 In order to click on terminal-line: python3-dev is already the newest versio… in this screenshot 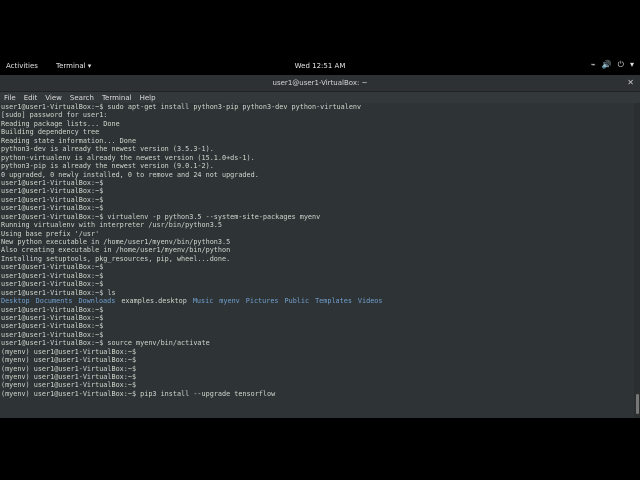, I will do `click(107, 149)`.